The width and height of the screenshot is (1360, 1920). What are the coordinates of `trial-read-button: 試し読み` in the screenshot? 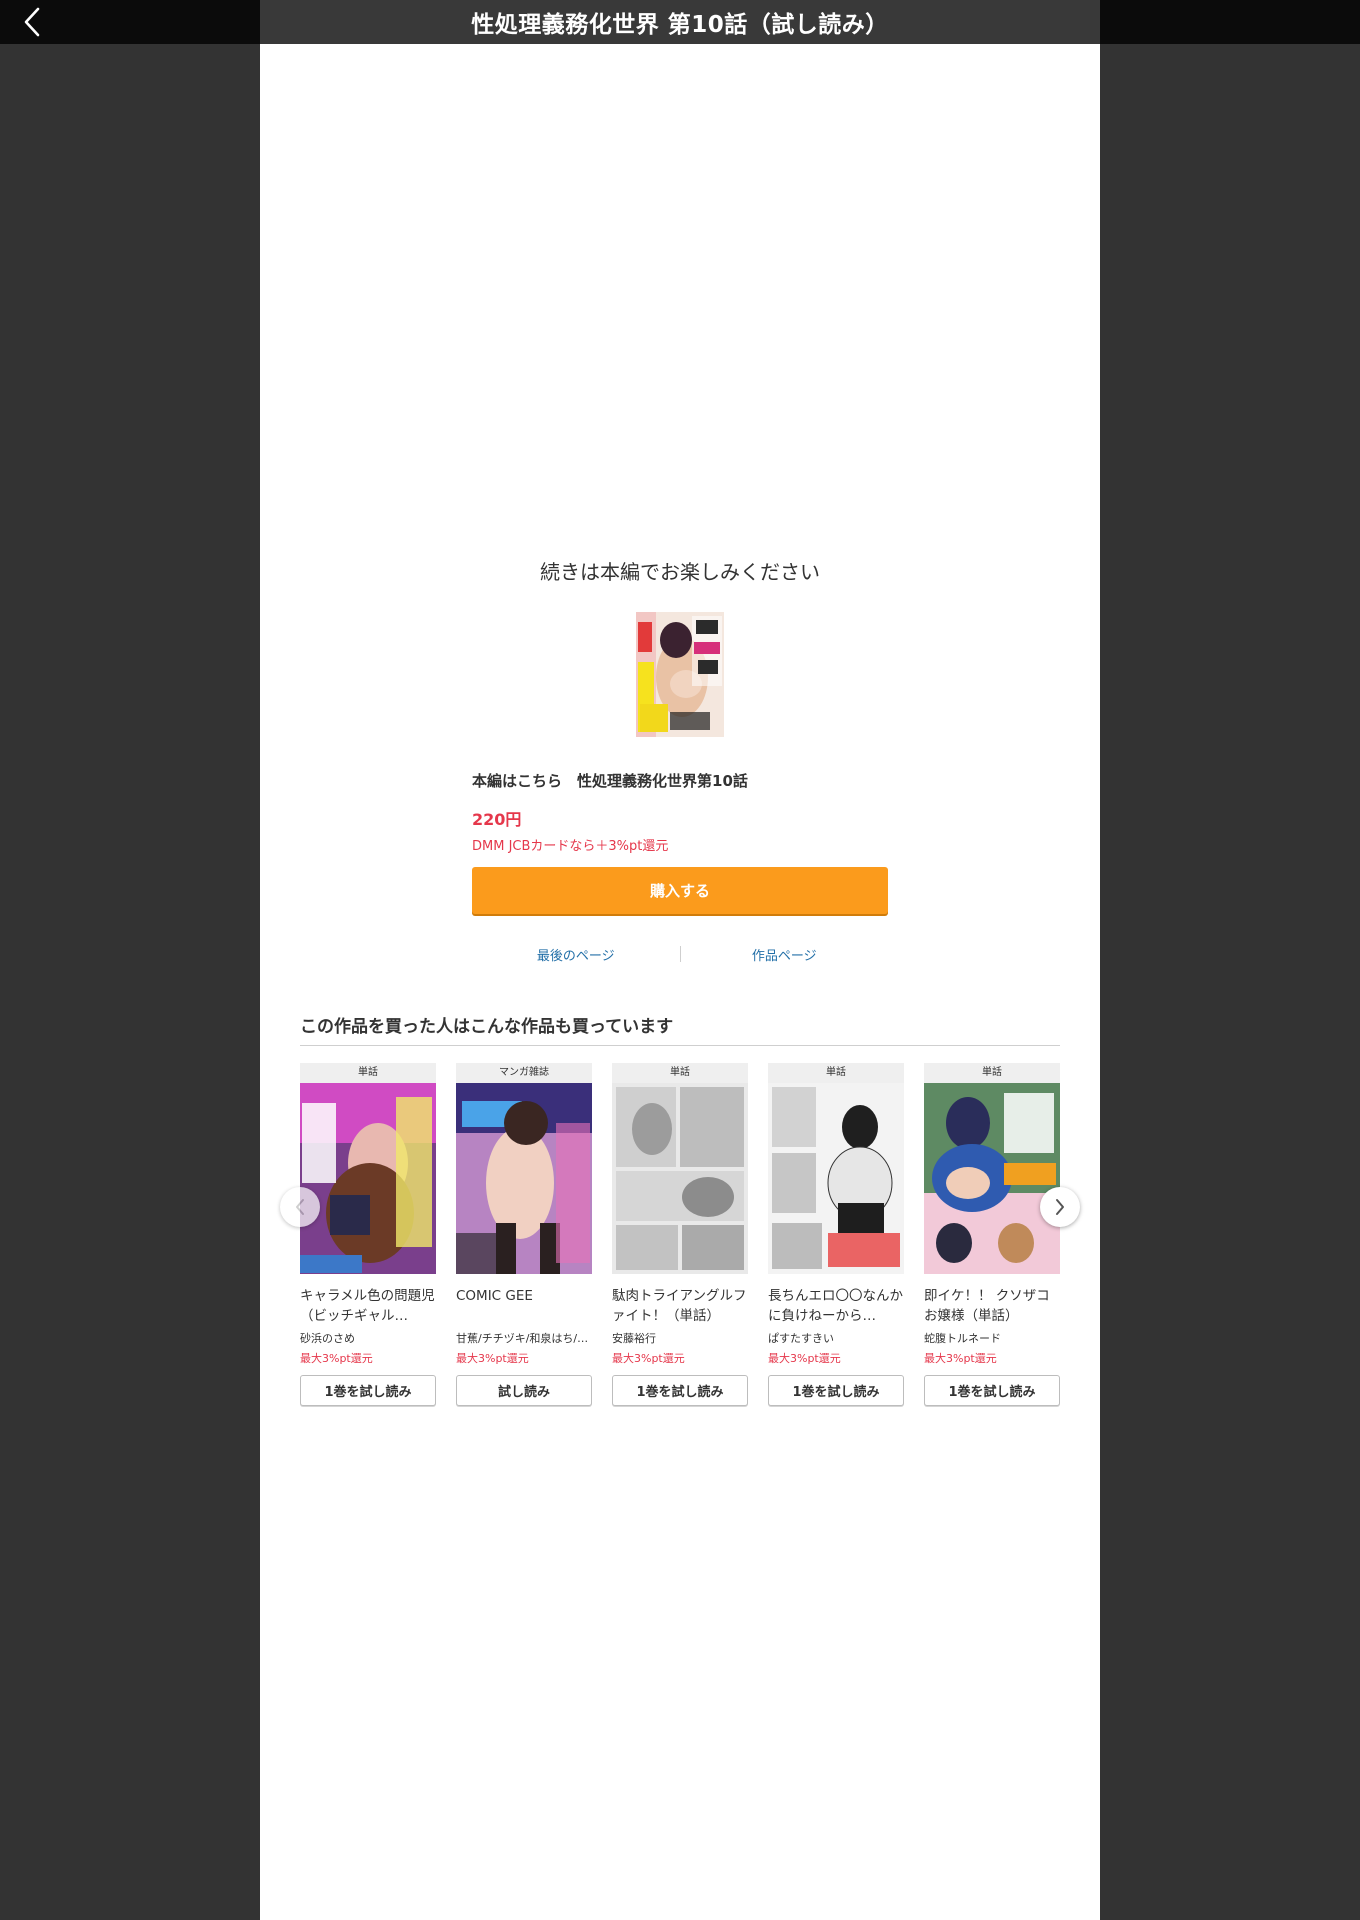 It's located at (524, 1390).